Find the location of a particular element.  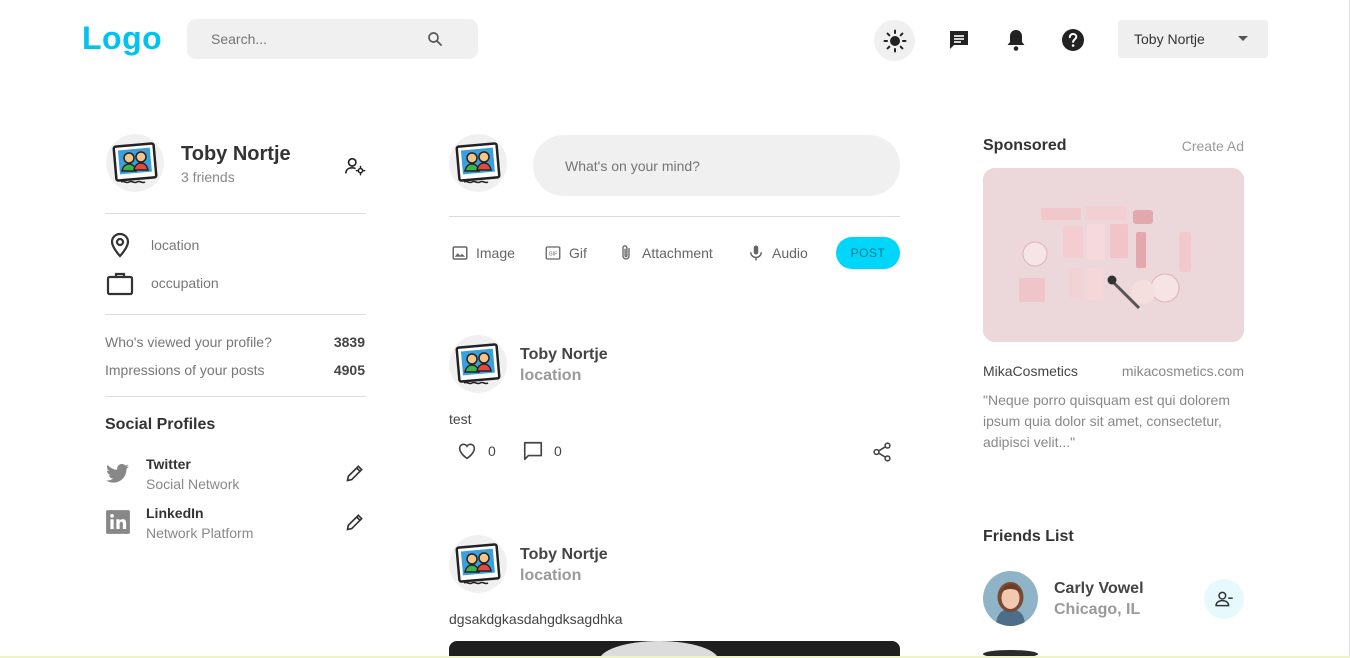

comment-button: 0 is located at coordinates (542, 451).